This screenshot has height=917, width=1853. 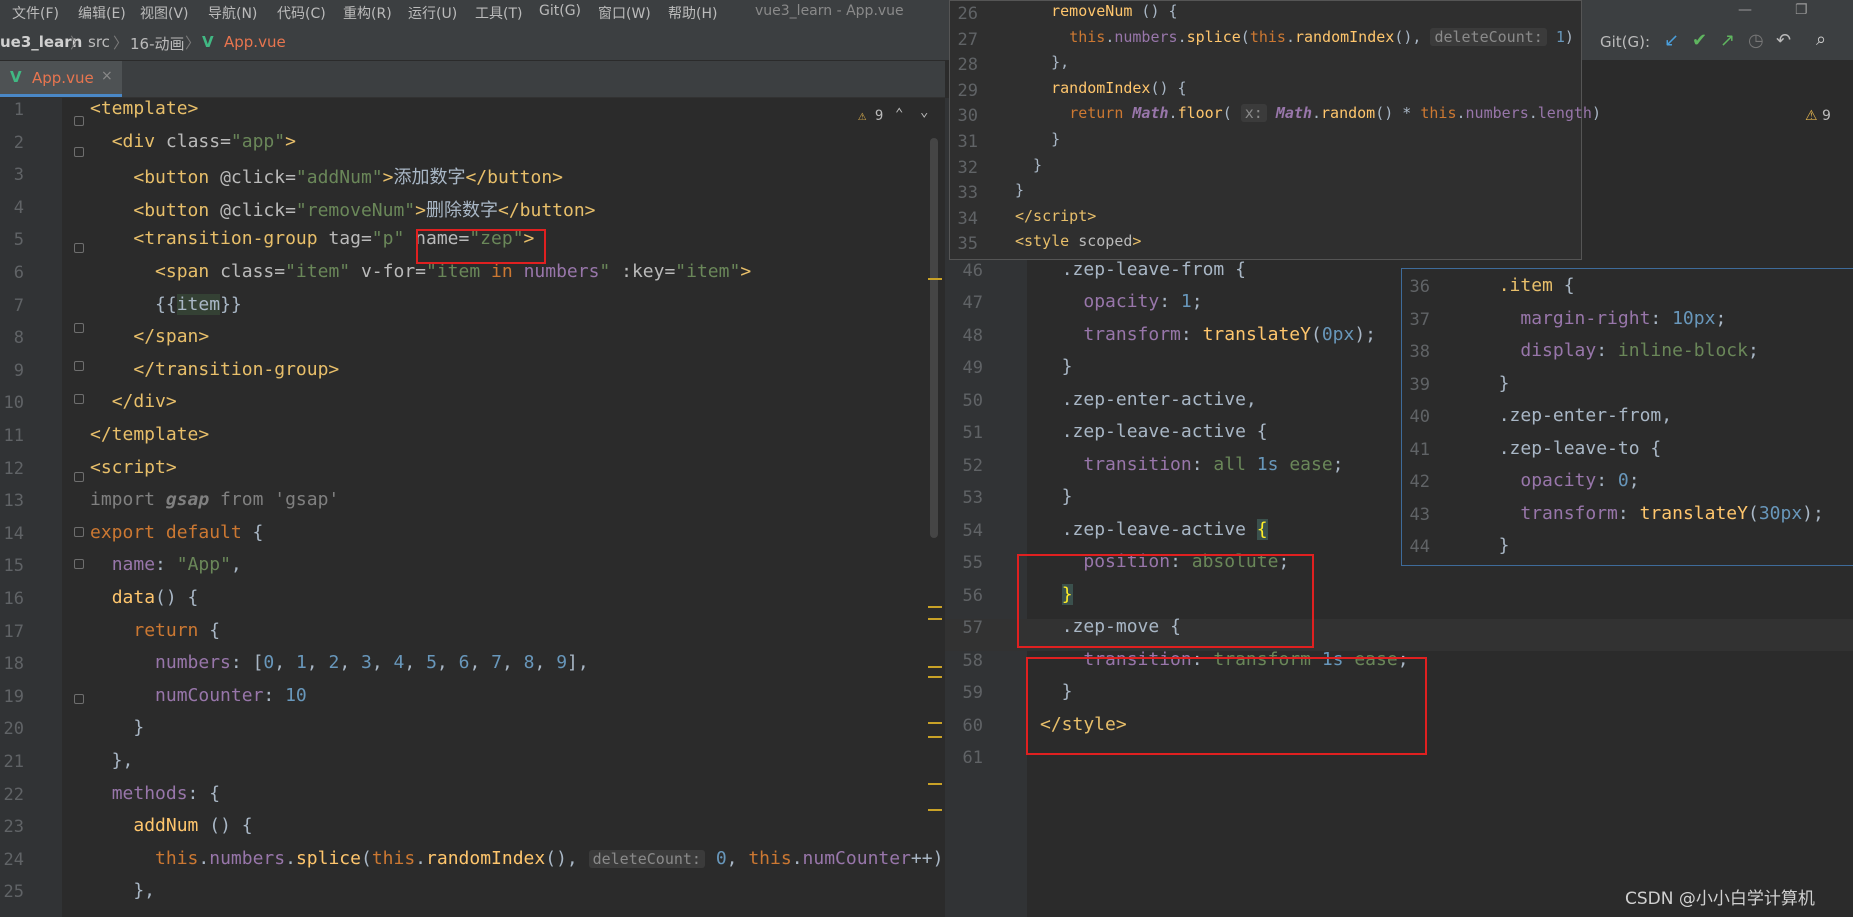 What do you see at coordinates (193, 141) in the screenshot?
I see `code-line: <div class="app">` at bounding box center [193, 141].